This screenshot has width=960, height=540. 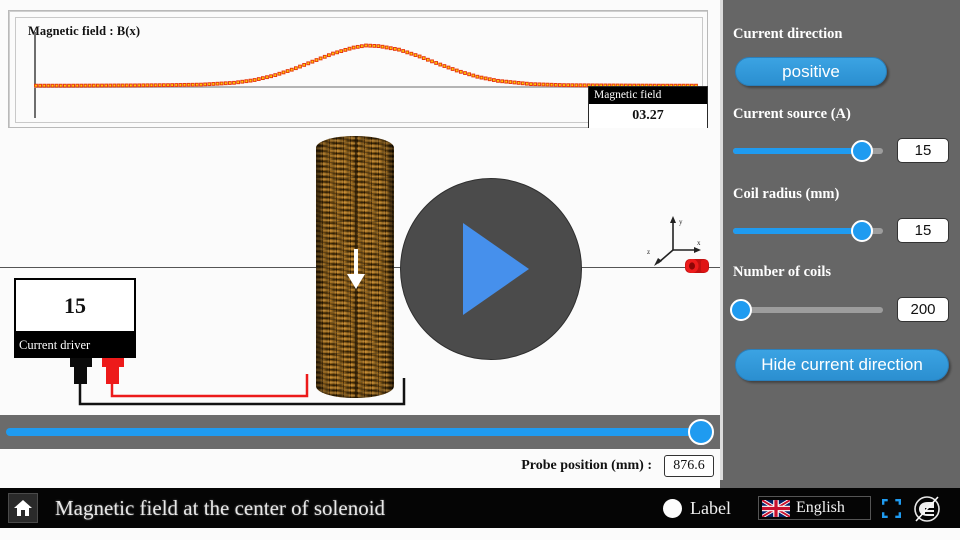 What do you see at coordinates (797, 231) in the screenshot?
I see `coil-radius-fill` at bounding box center [797, 231].